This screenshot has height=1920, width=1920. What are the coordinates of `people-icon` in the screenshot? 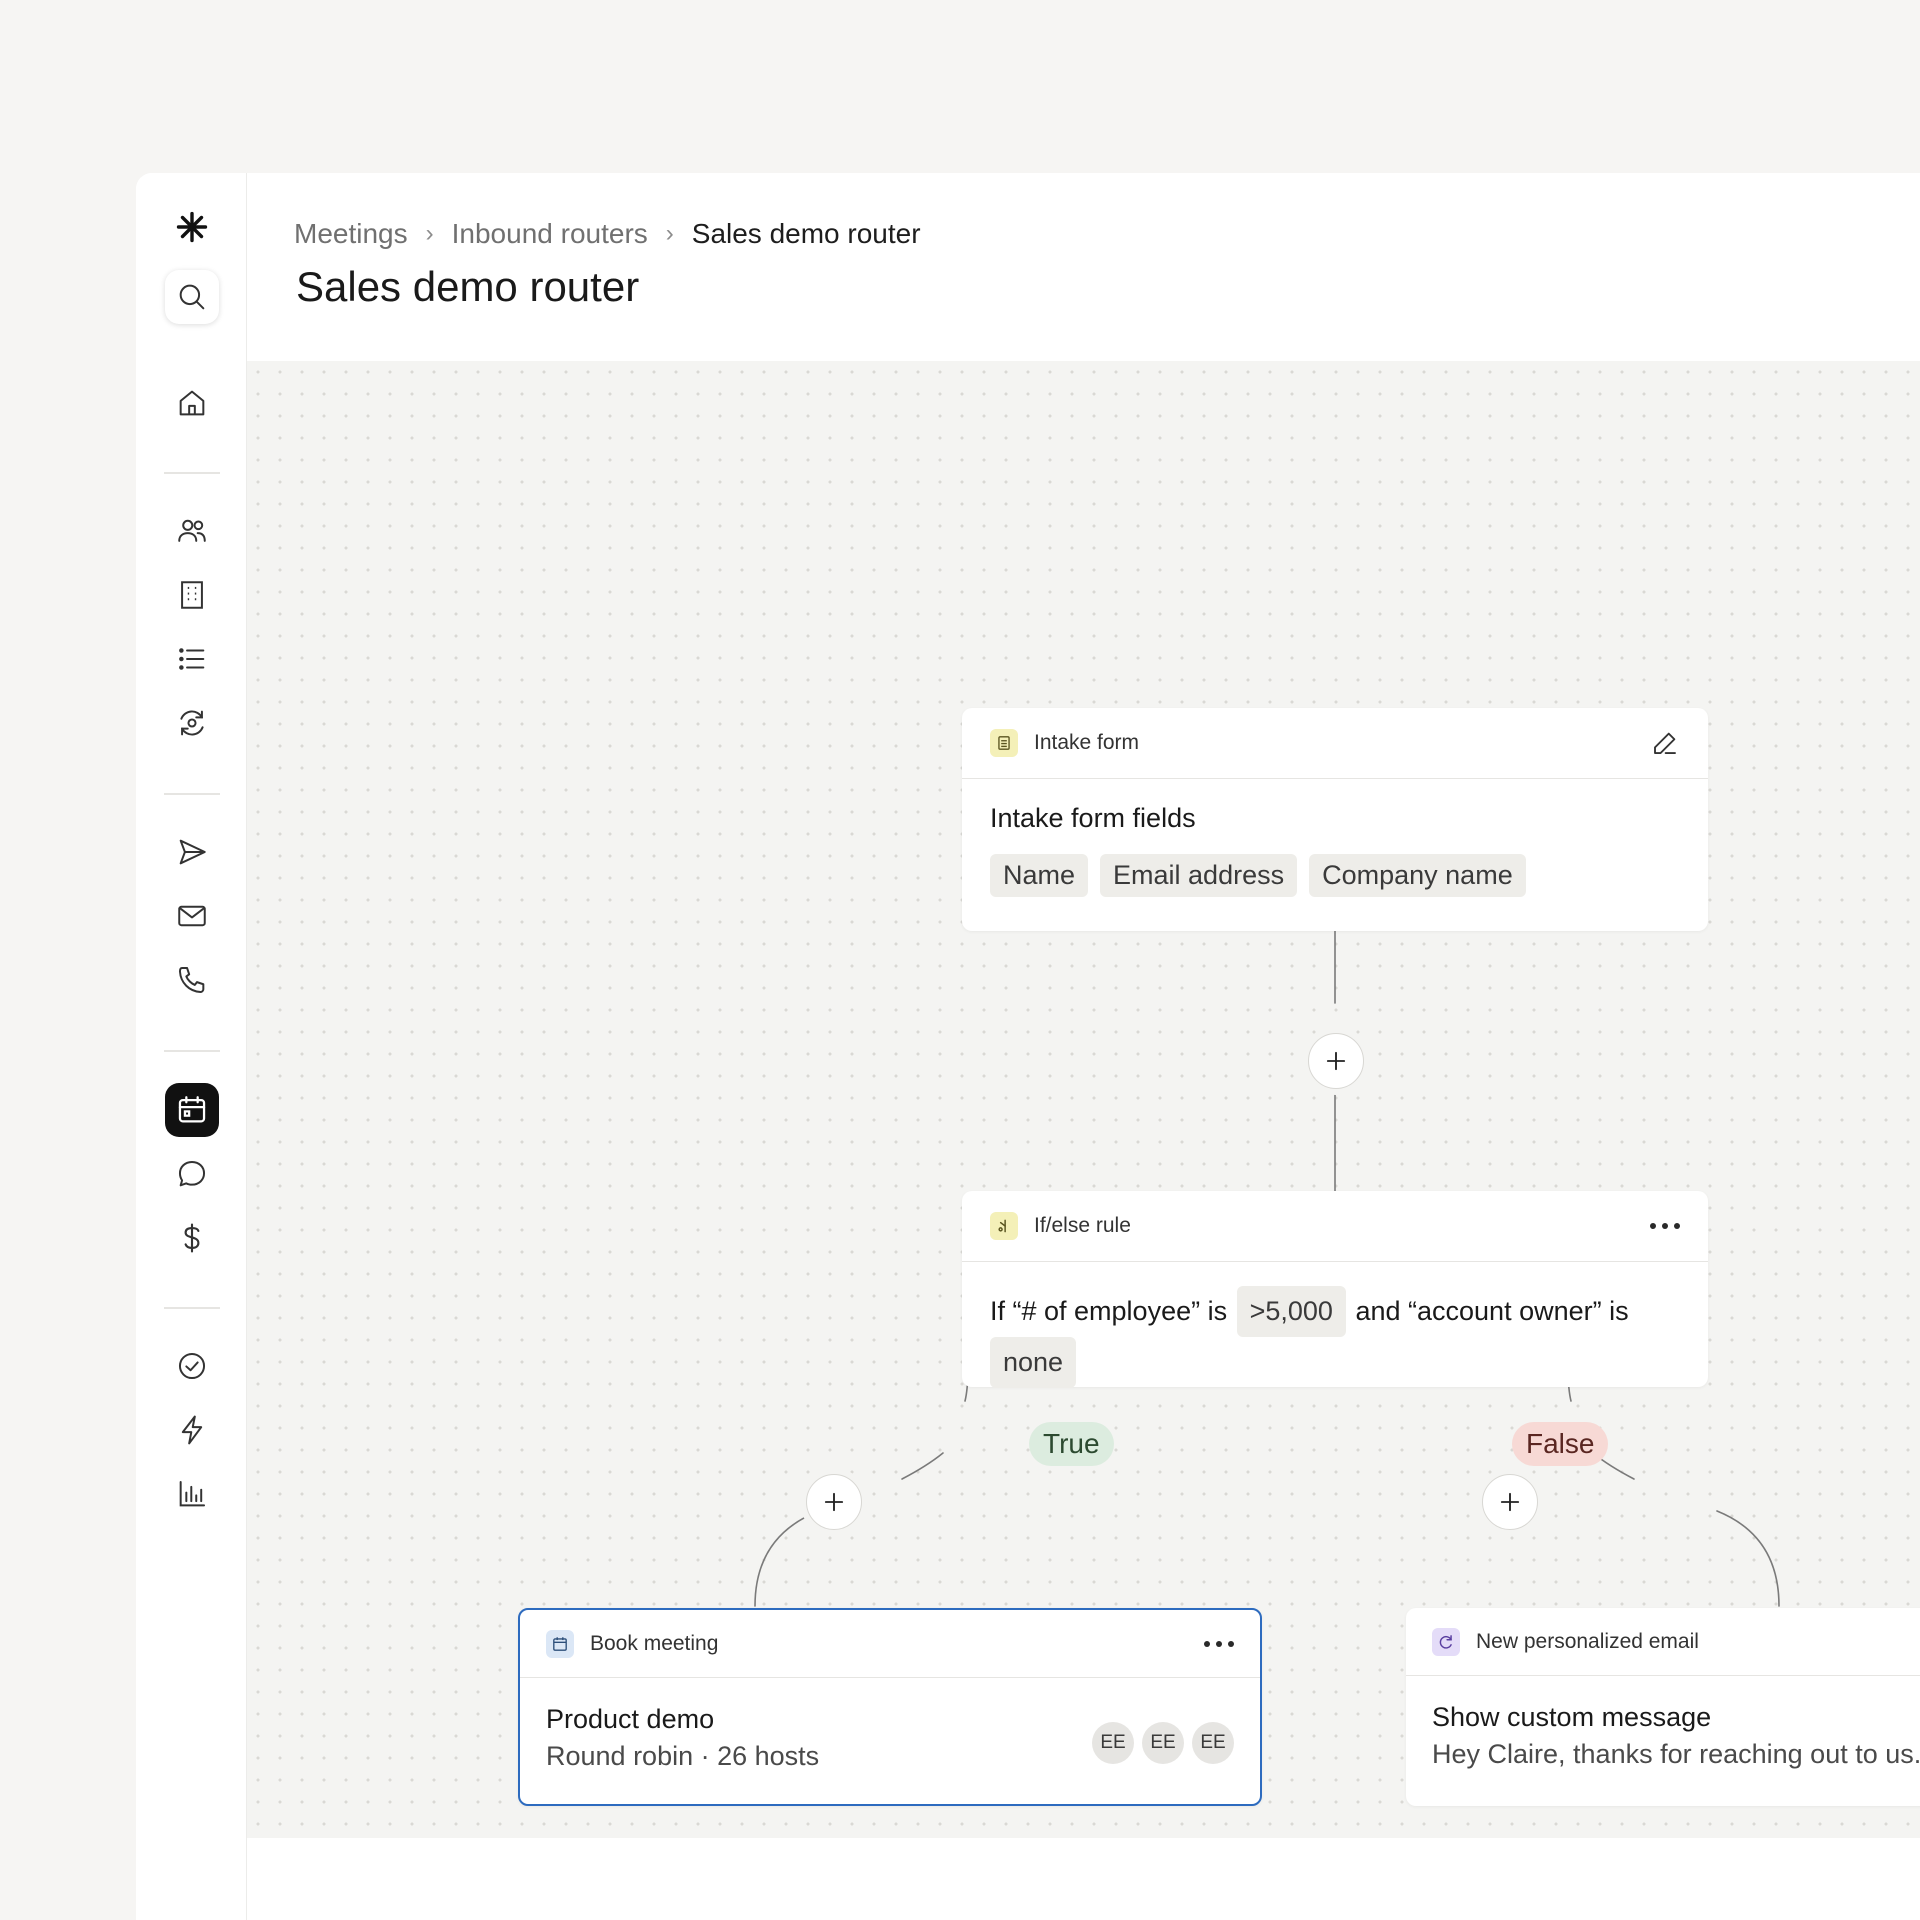 It's located at (192, 531).